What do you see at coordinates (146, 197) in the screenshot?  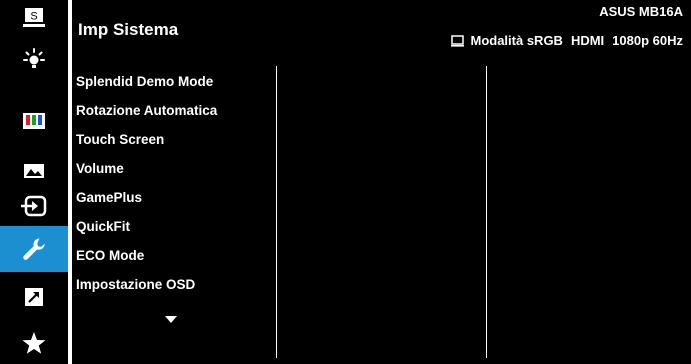 I see `menu-item-gameplus: GamePlus` at bounding box center [146, 197].